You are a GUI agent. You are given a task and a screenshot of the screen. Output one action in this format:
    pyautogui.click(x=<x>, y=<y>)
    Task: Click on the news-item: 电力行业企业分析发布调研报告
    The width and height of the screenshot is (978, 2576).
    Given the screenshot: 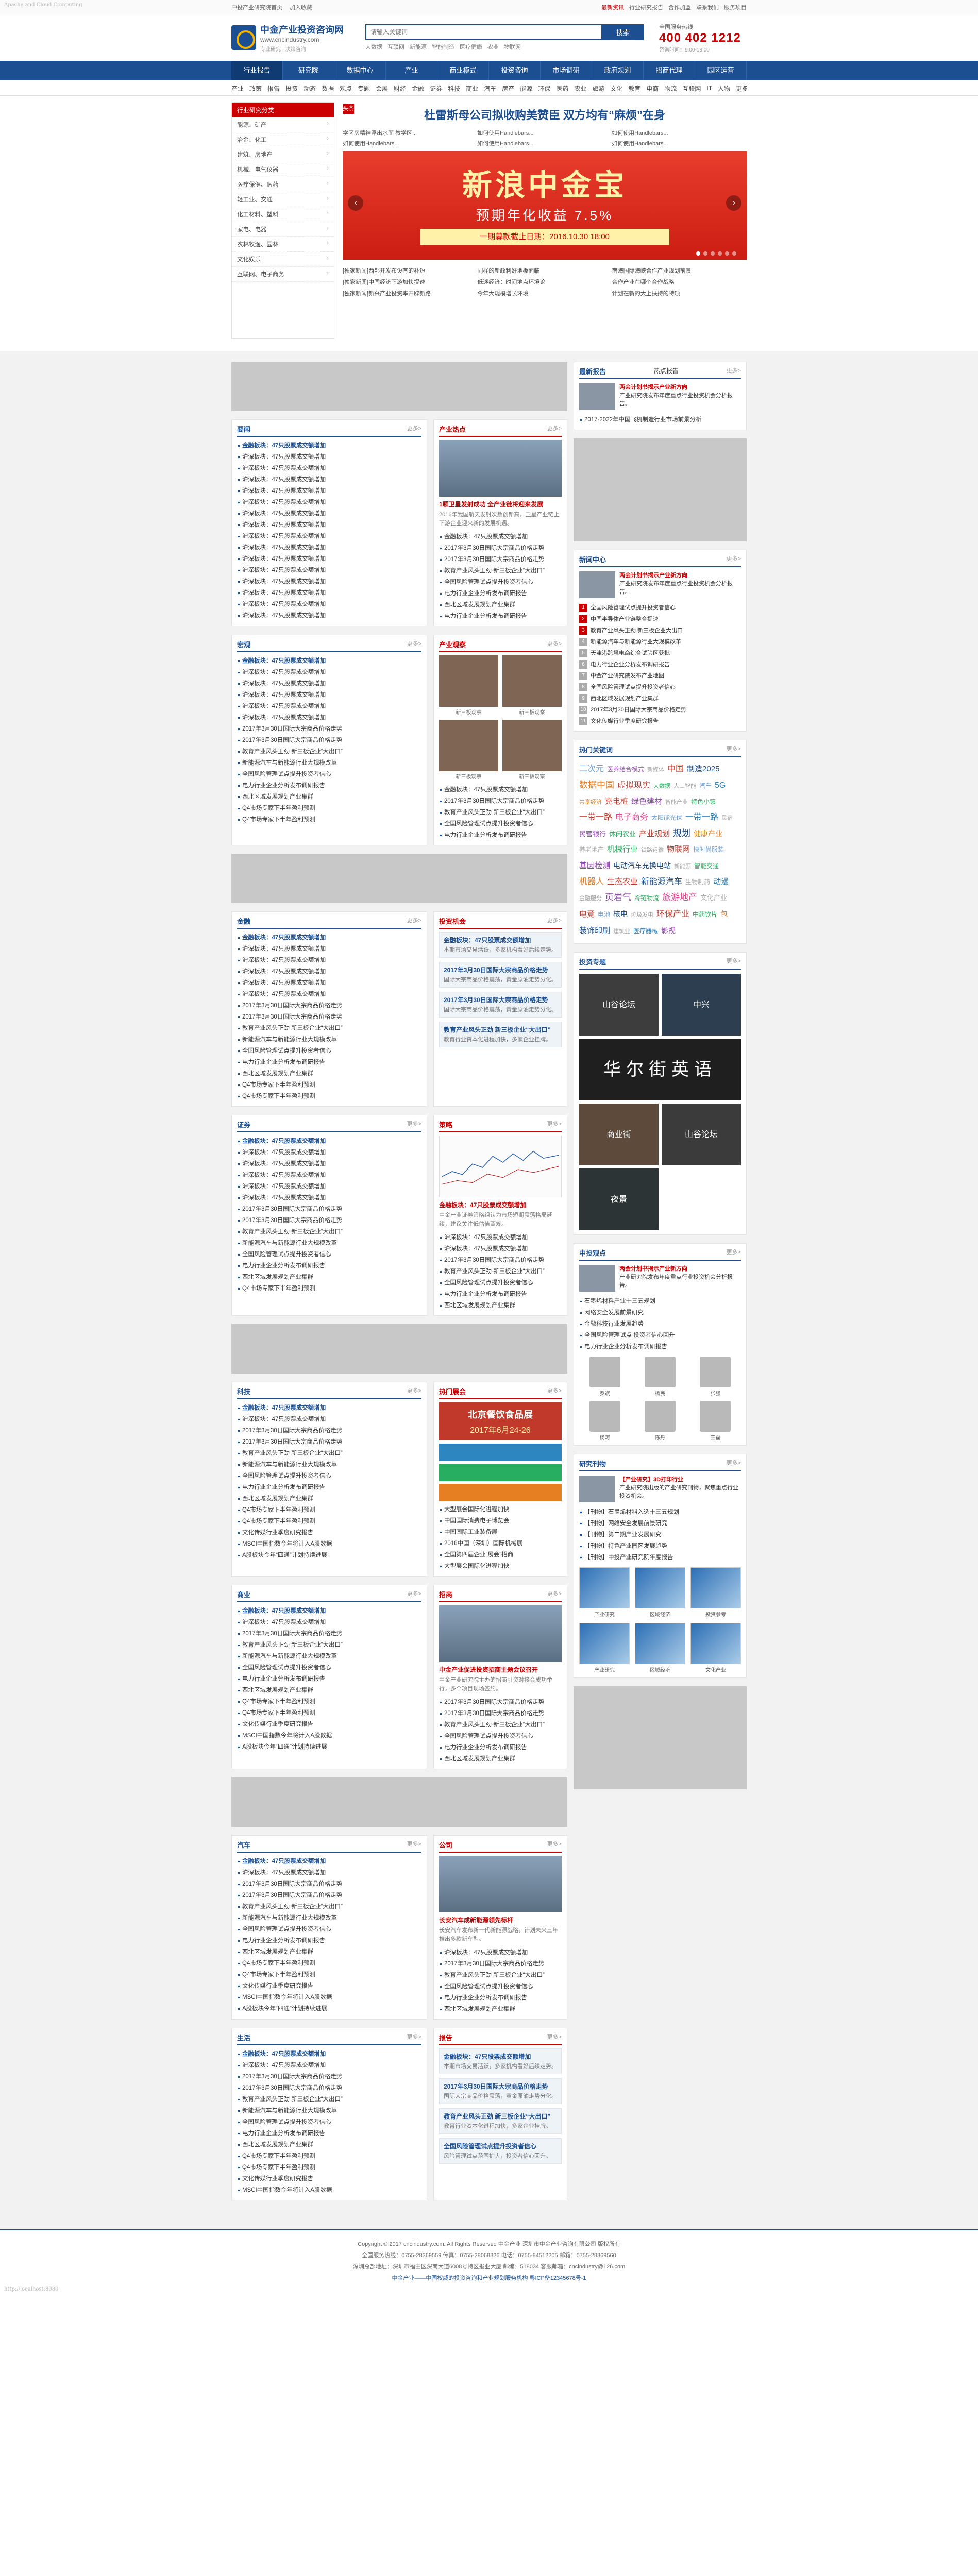 What is the action you would take?
    pyautogui.click(x=329, y=1062)
    